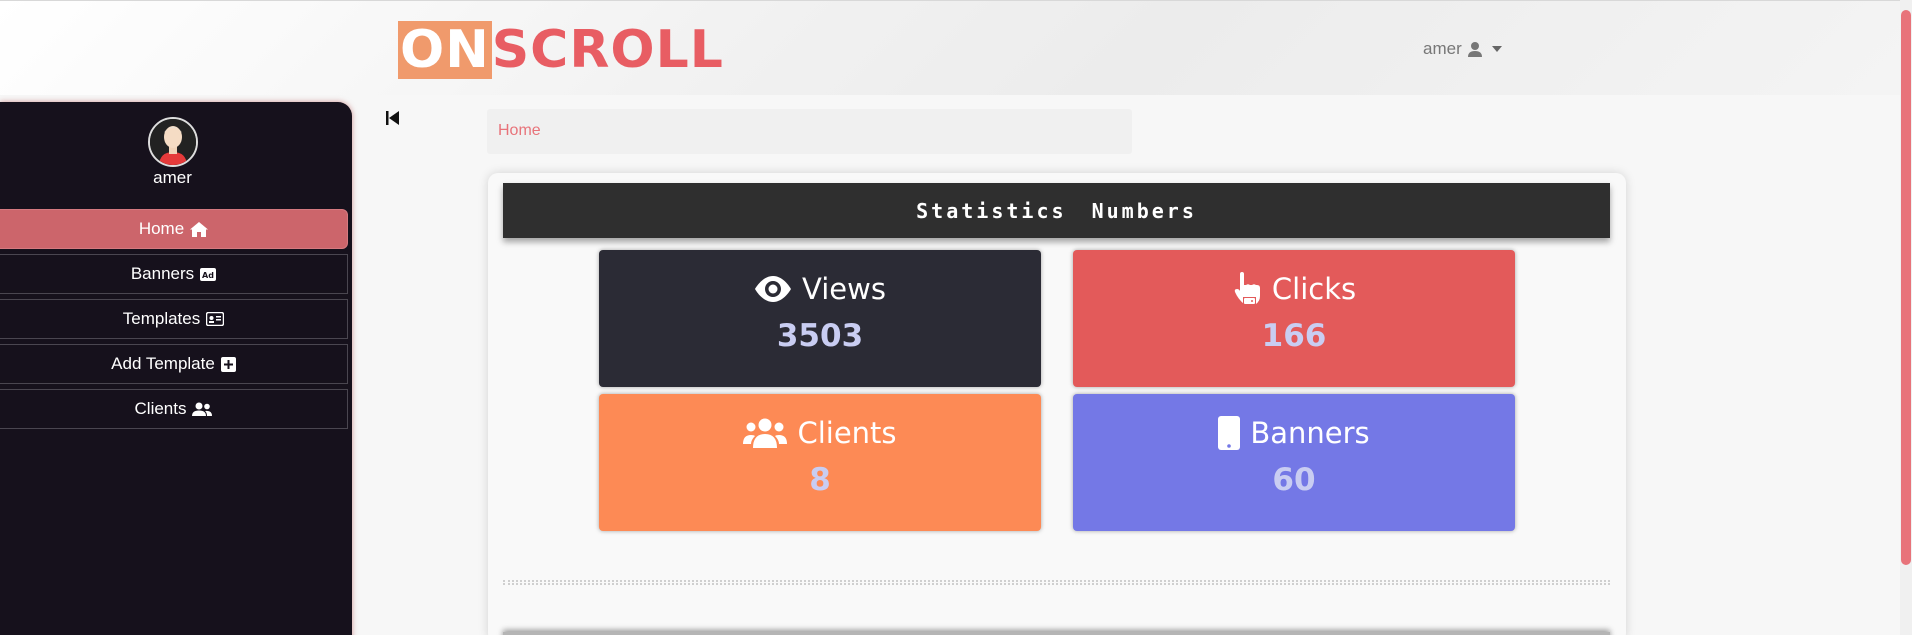  Describe the element at coordinates (172, 177) in the screenshot. I see `sidebar-username: amer` at that location.